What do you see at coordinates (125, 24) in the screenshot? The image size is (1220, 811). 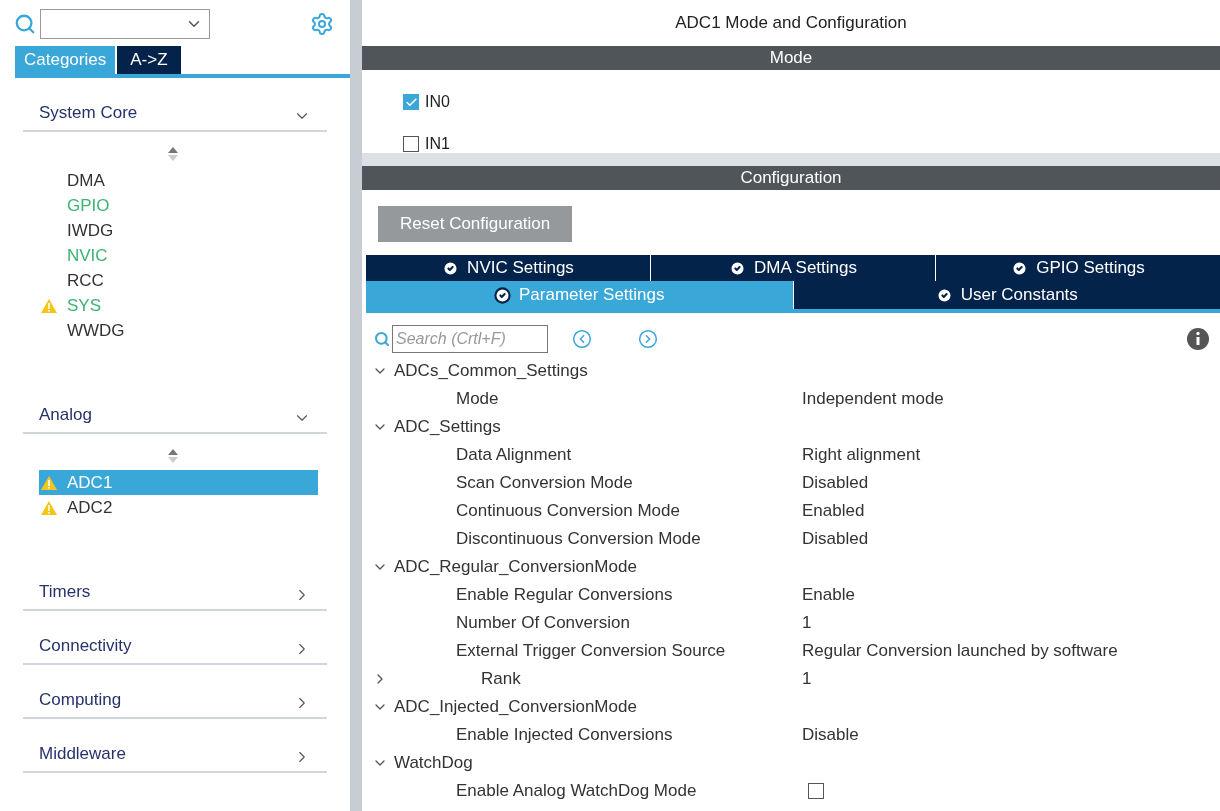 I see `search-dropdown` at bounding box center [125, 24].